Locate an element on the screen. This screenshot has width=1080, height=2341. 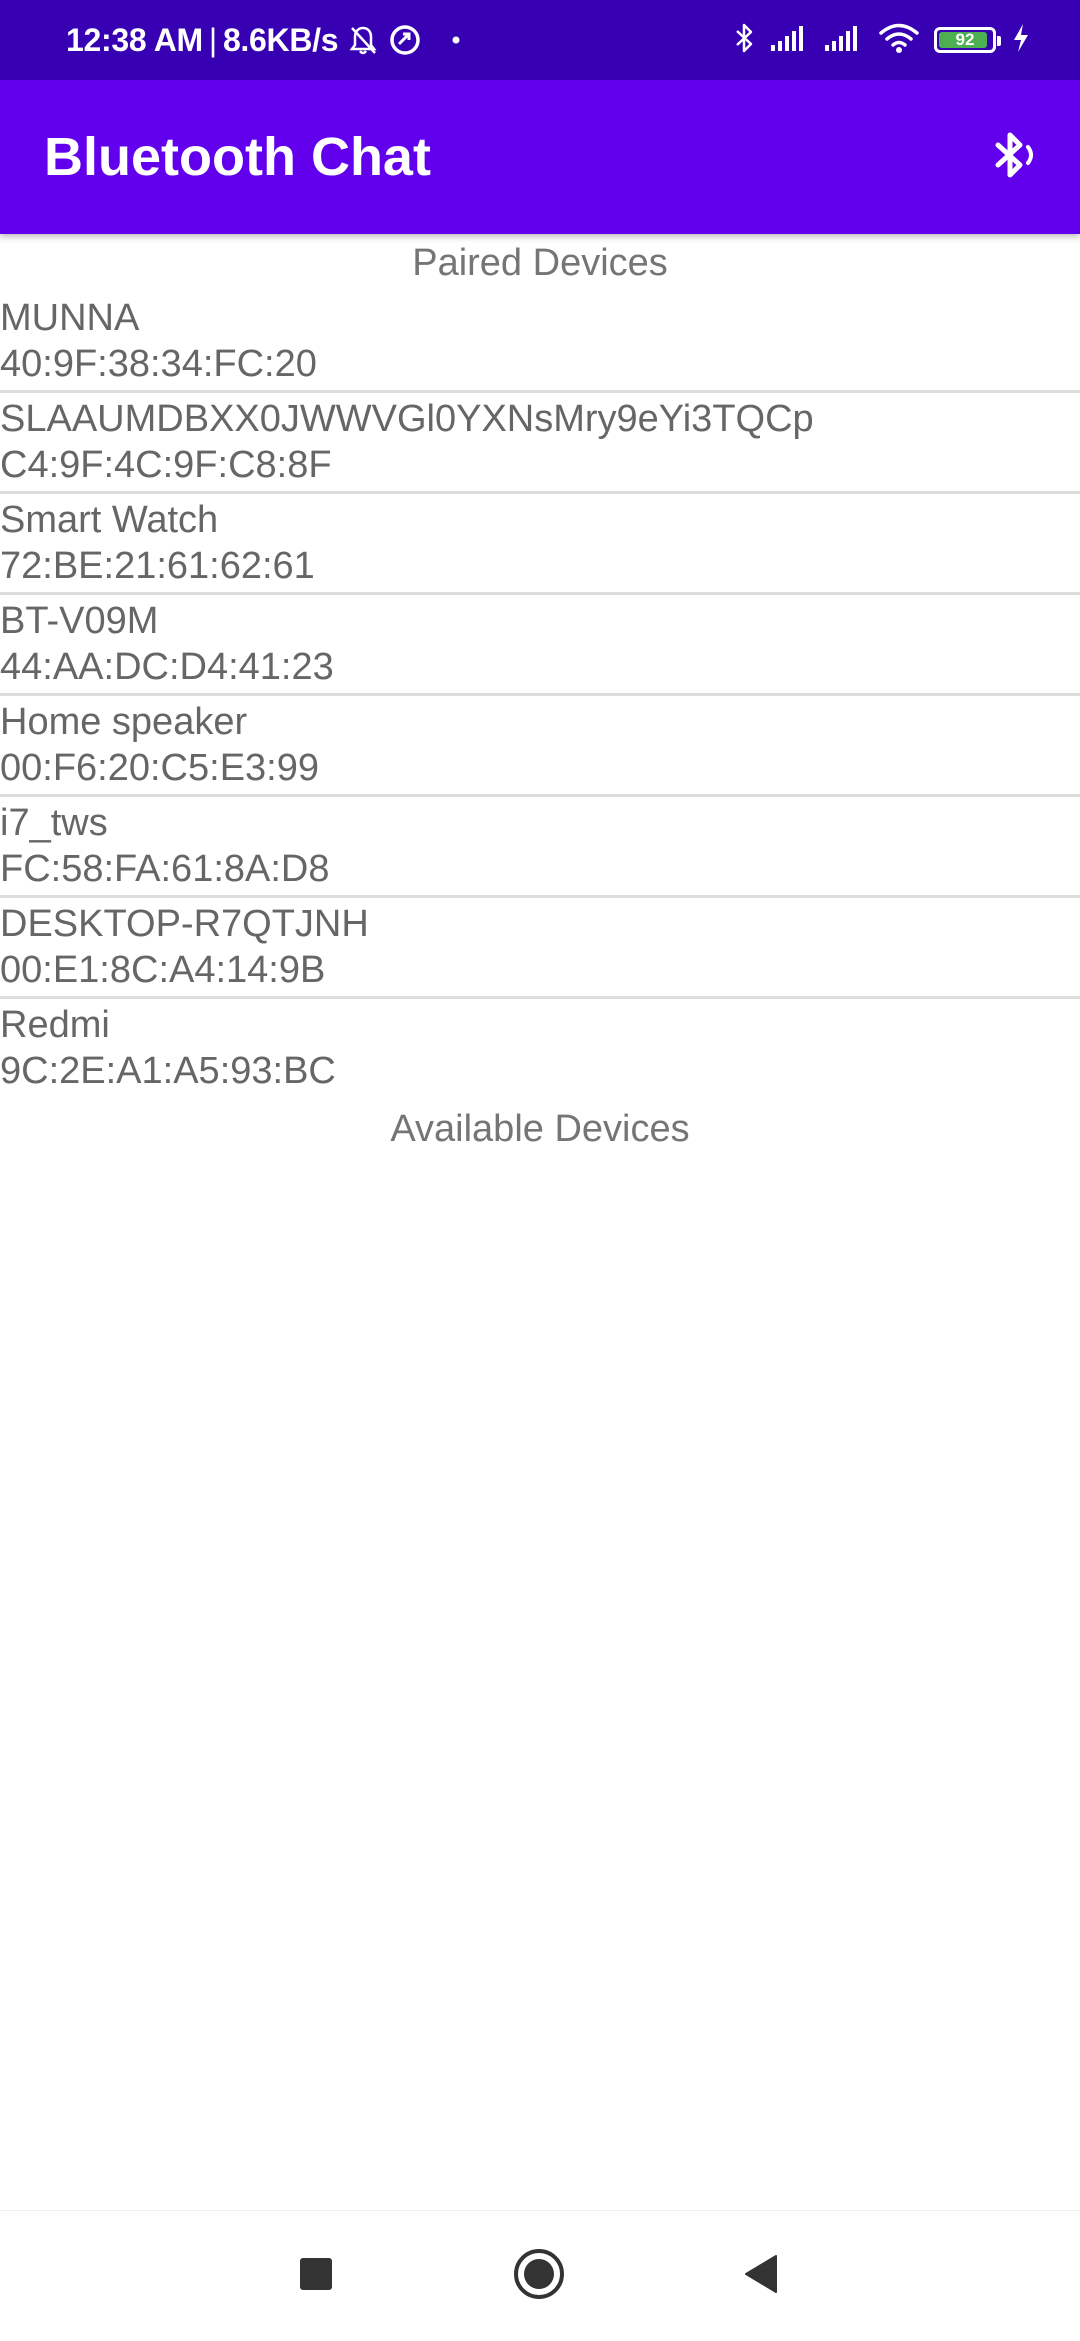
battery-icon: 92 is located at coordinates (967, 40).